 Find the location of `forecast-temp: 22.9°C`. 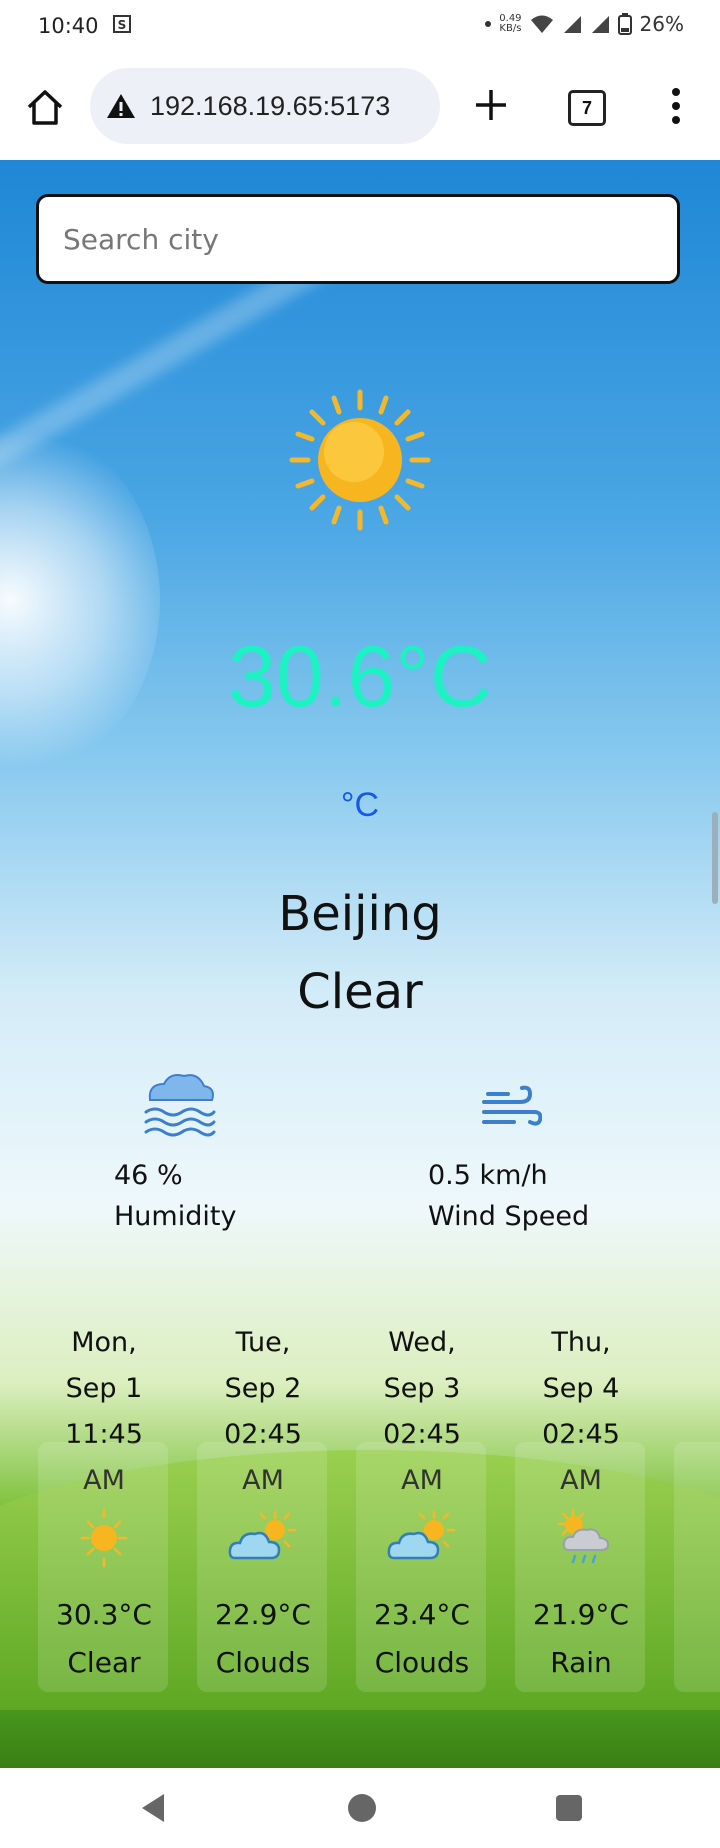

forecast-temp: 22.9°C is located at coordinates (263, 1614).